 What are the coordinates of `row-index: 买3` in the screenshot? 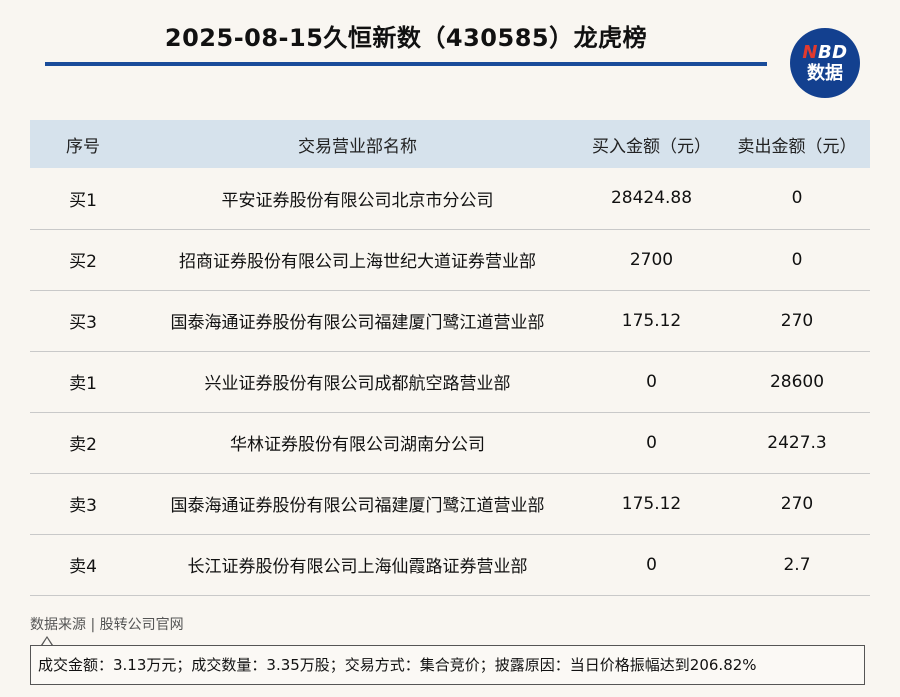 It's located at (83, 323).